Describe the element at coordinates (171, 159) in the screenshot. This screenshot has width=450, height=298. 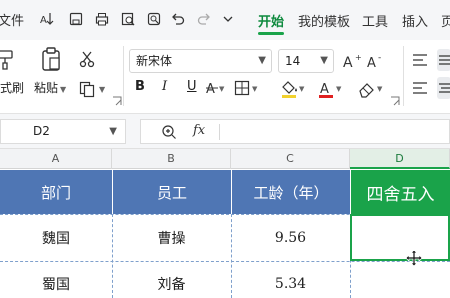
I see `column-header-b: B` at that location.